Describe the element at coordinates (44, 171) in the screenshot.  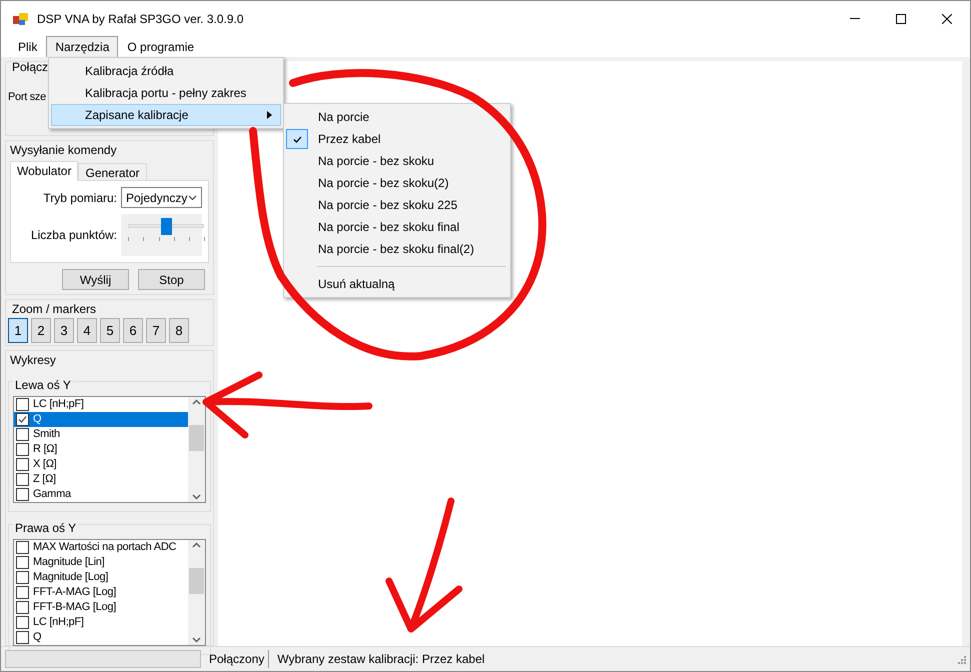
I see `tab: Wobulator` at that location.